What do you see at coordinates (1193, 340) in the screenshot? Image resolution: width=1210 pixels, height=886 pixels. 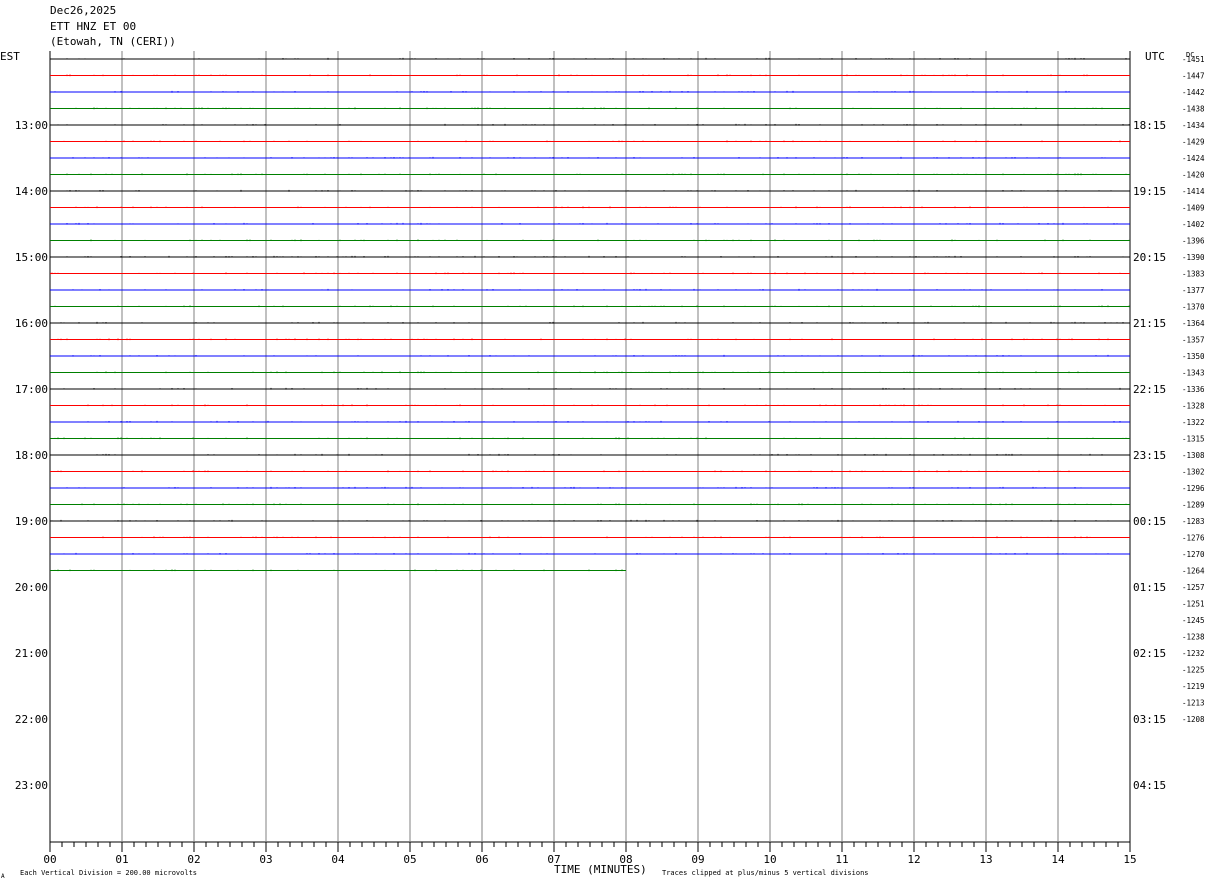 I see `dc-offset-label: -1357` at bounding box center [1193, 340].